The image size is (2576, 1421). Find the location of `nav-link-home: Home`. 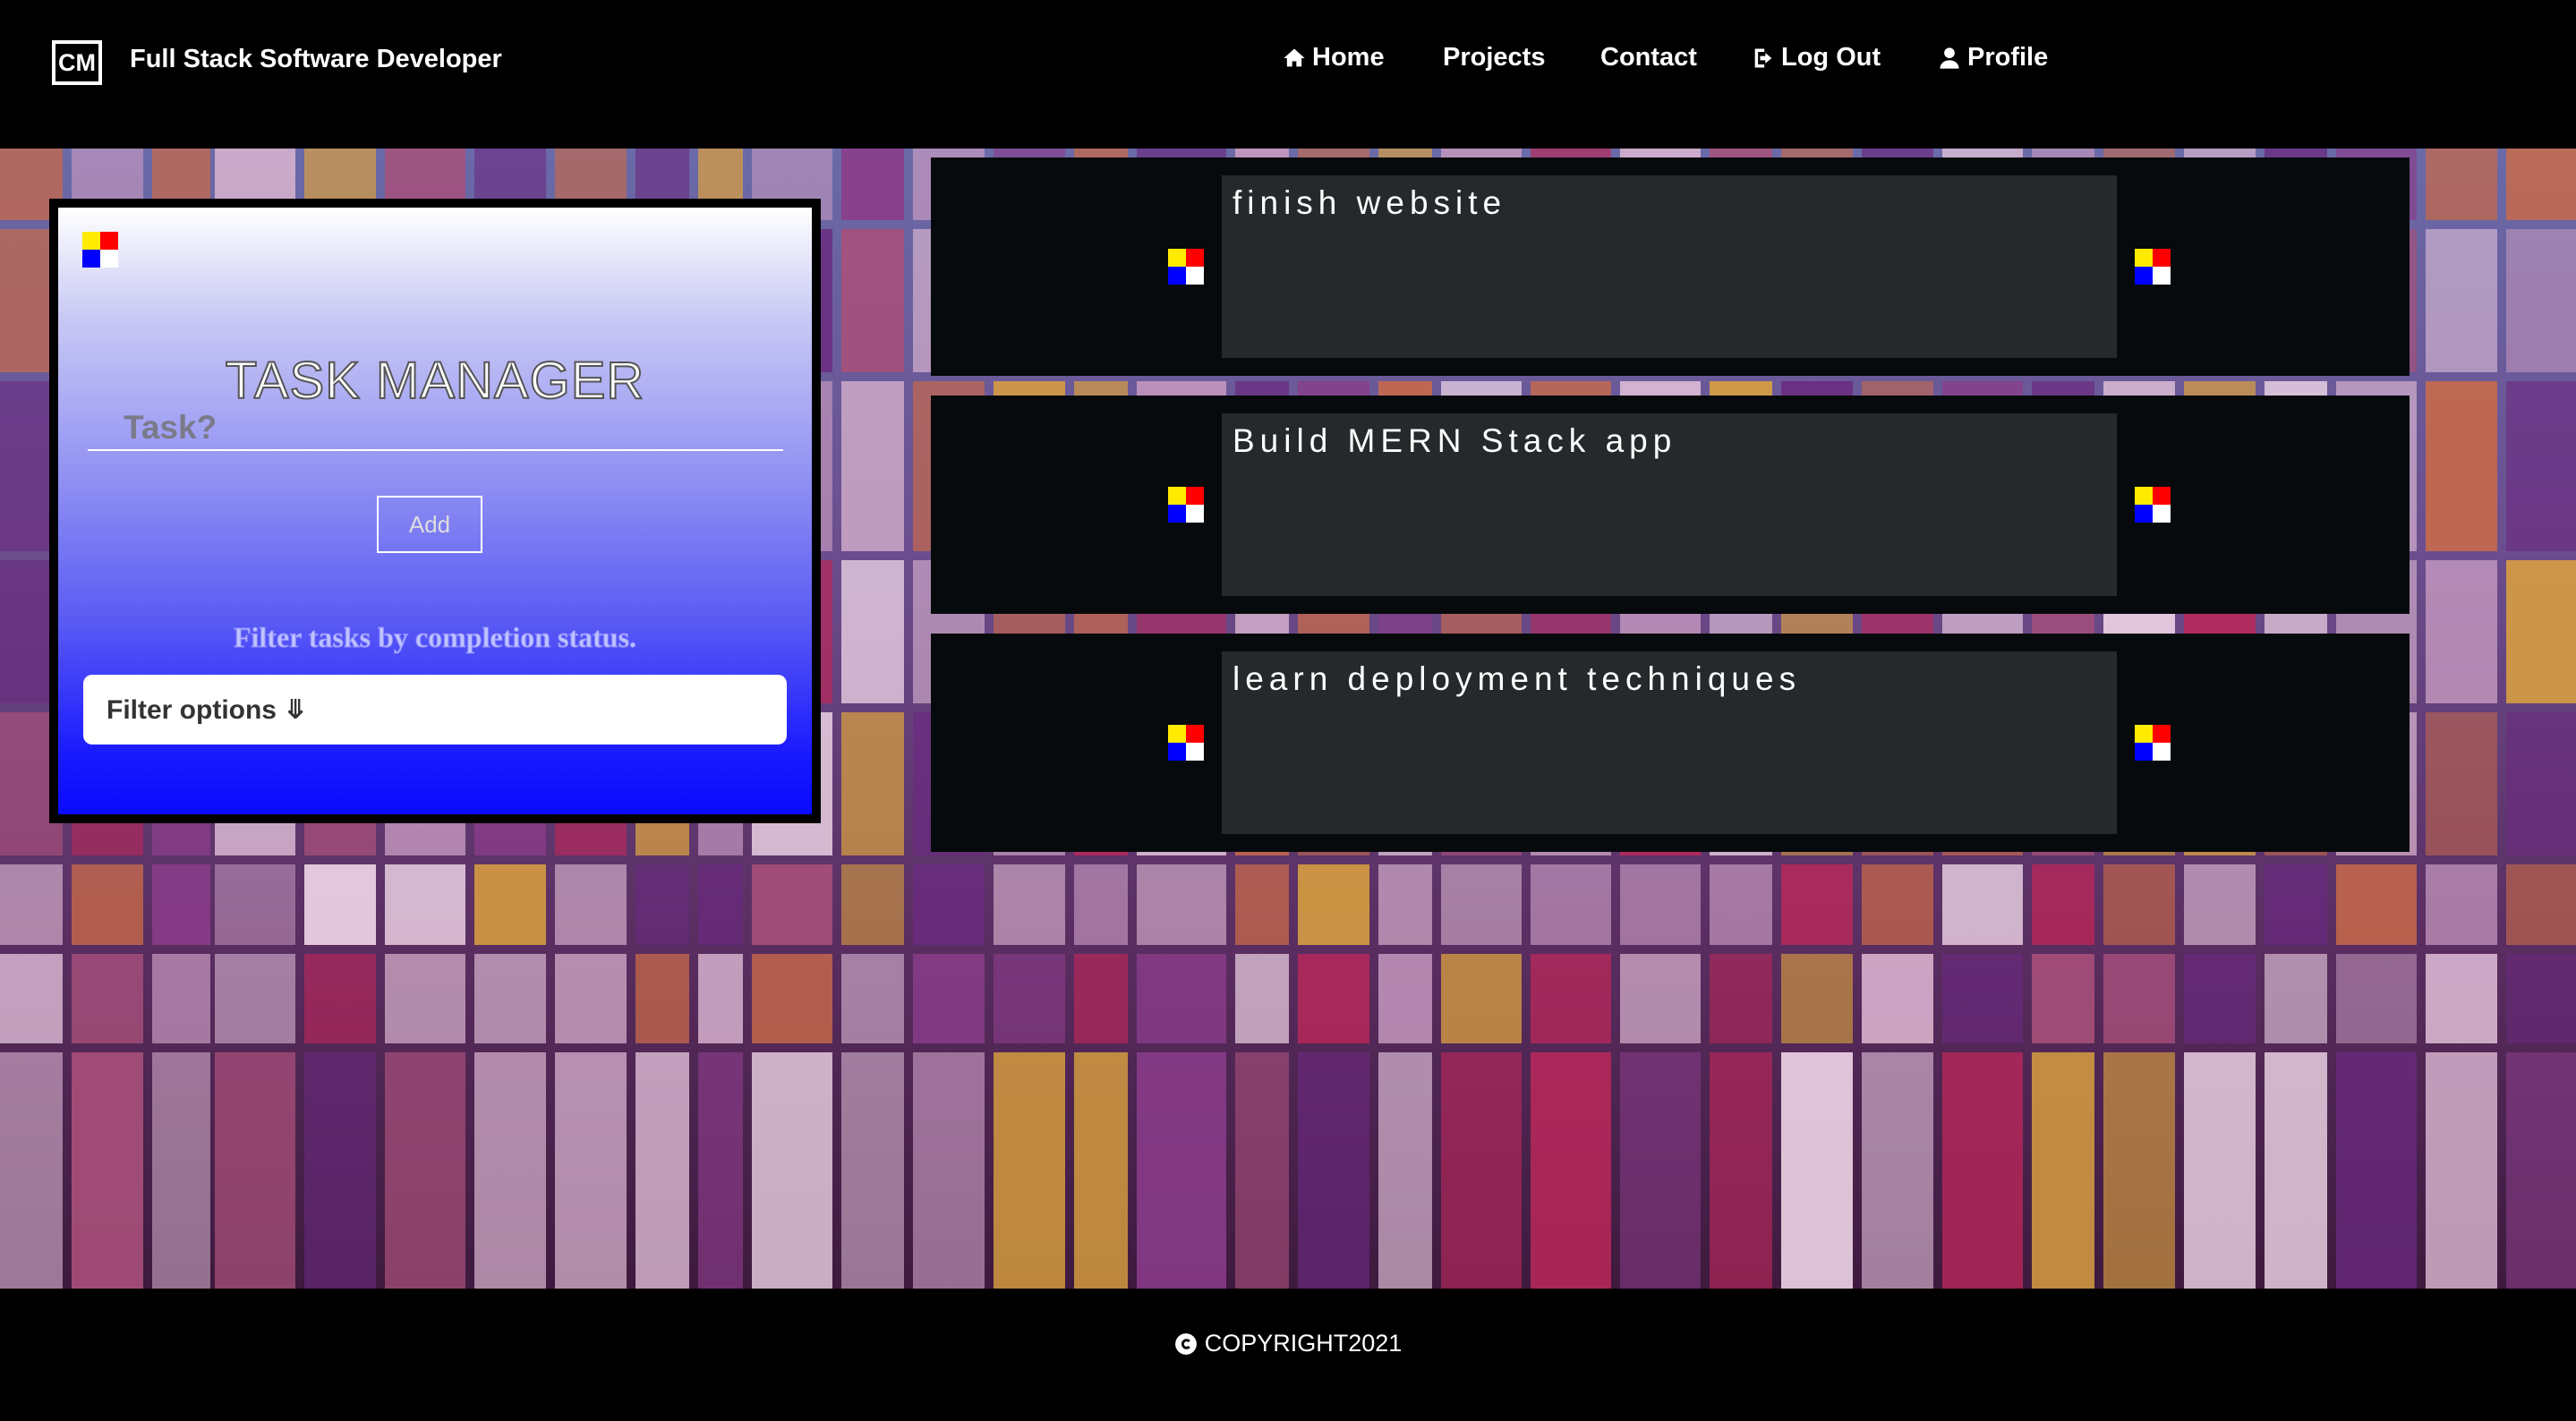

nav-link-home: Home is located at coordinates (1333, 57).